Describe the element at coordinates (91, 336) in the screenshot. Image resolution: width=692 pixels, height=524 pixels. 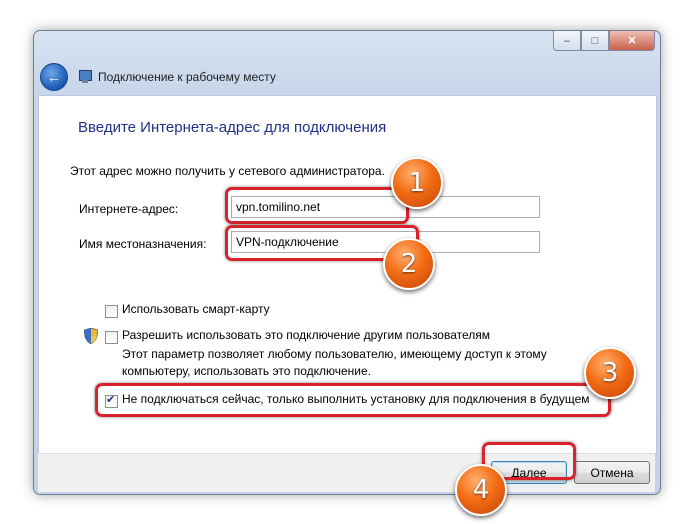
I see `uac-shield-icon` at that location.